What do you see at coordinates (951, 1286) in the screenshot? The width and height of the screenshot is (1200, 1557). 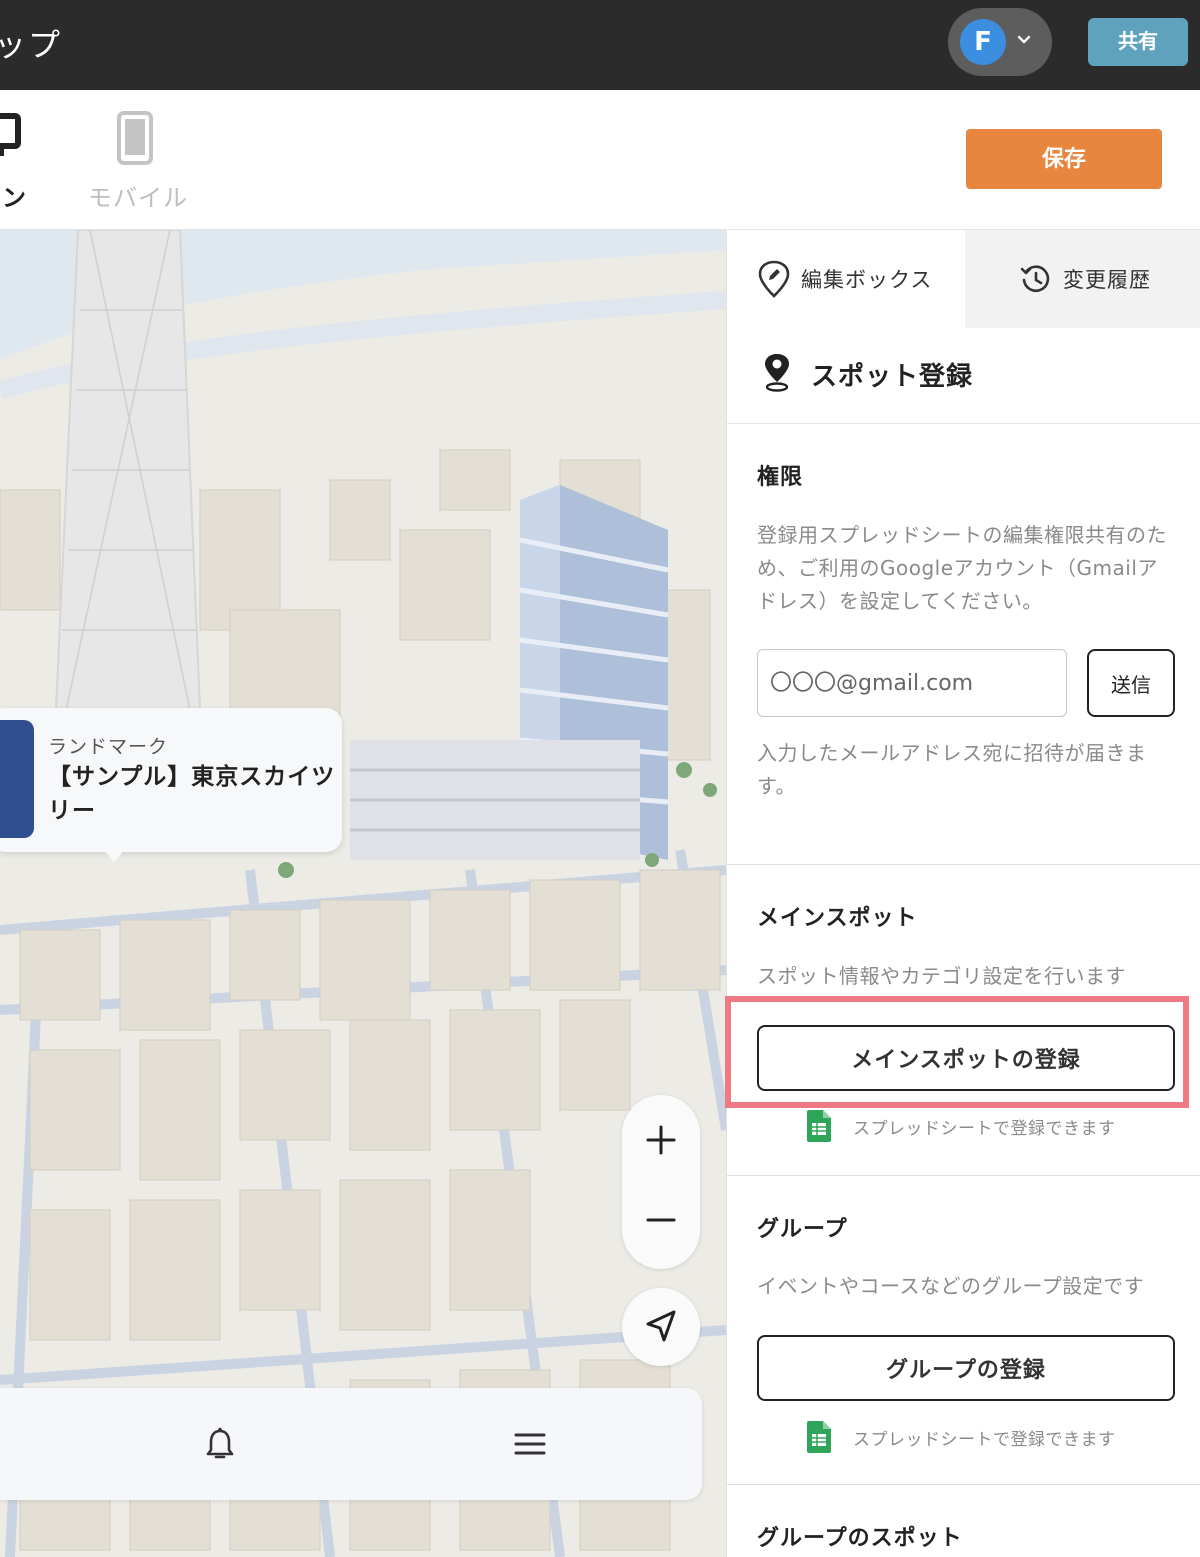 I see `group-description: イベントやコースなどのグループ設定です` at bounding box center [951, 1286].